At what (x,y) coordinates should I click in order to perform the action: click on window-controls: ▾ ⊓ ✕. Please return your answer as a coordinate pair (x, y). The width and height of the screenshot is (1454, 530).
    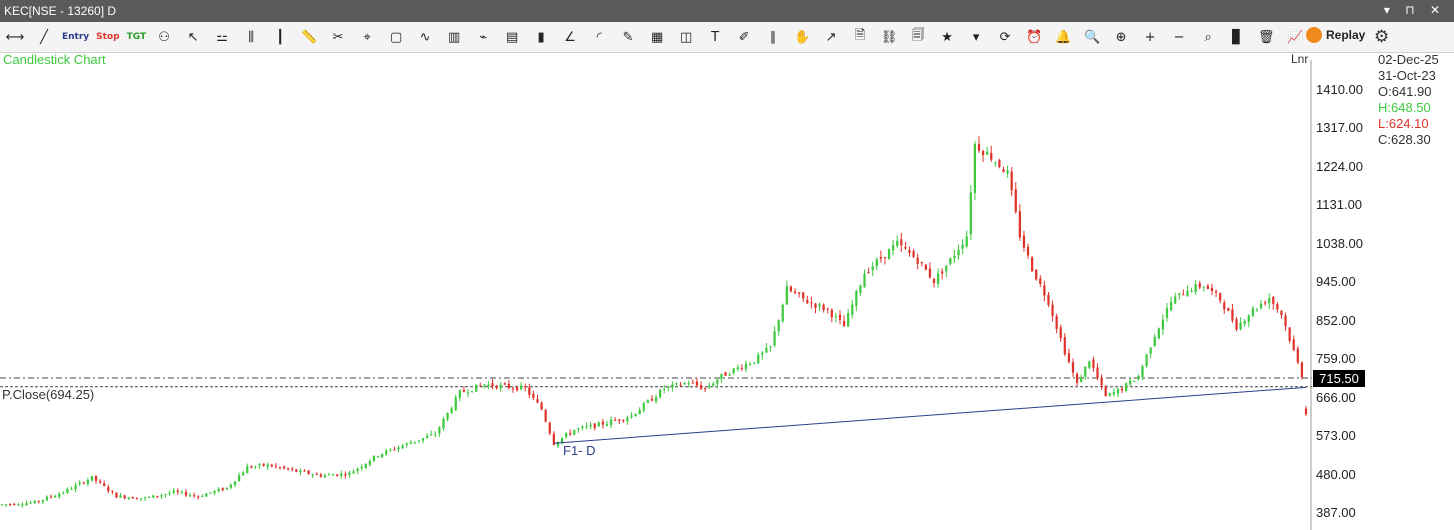
    Looking at the image, I should click on (1415, 10).